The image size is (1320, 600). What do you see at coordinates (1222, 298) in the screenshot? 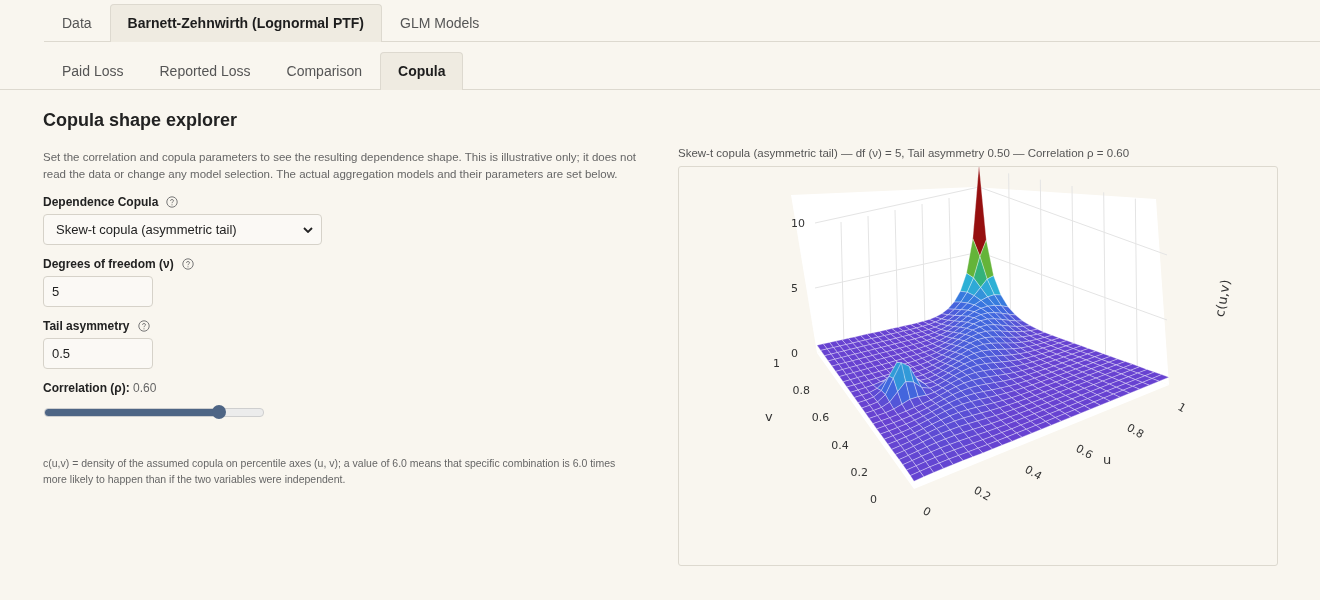
I see `axis-title: c(u,v)` at bounding box center [1222, 298].